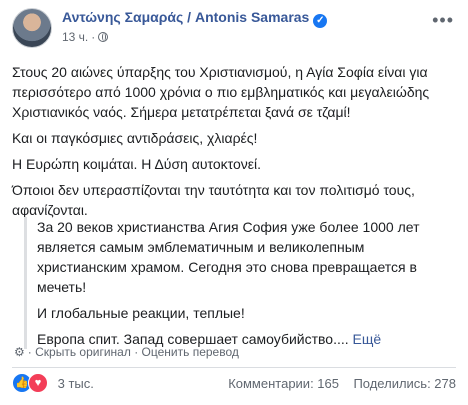  What do you see at coordinates (76, 383) in the screenshot?
I see `reactions-count: 3 тыс.` at bounding box center [76, 383].